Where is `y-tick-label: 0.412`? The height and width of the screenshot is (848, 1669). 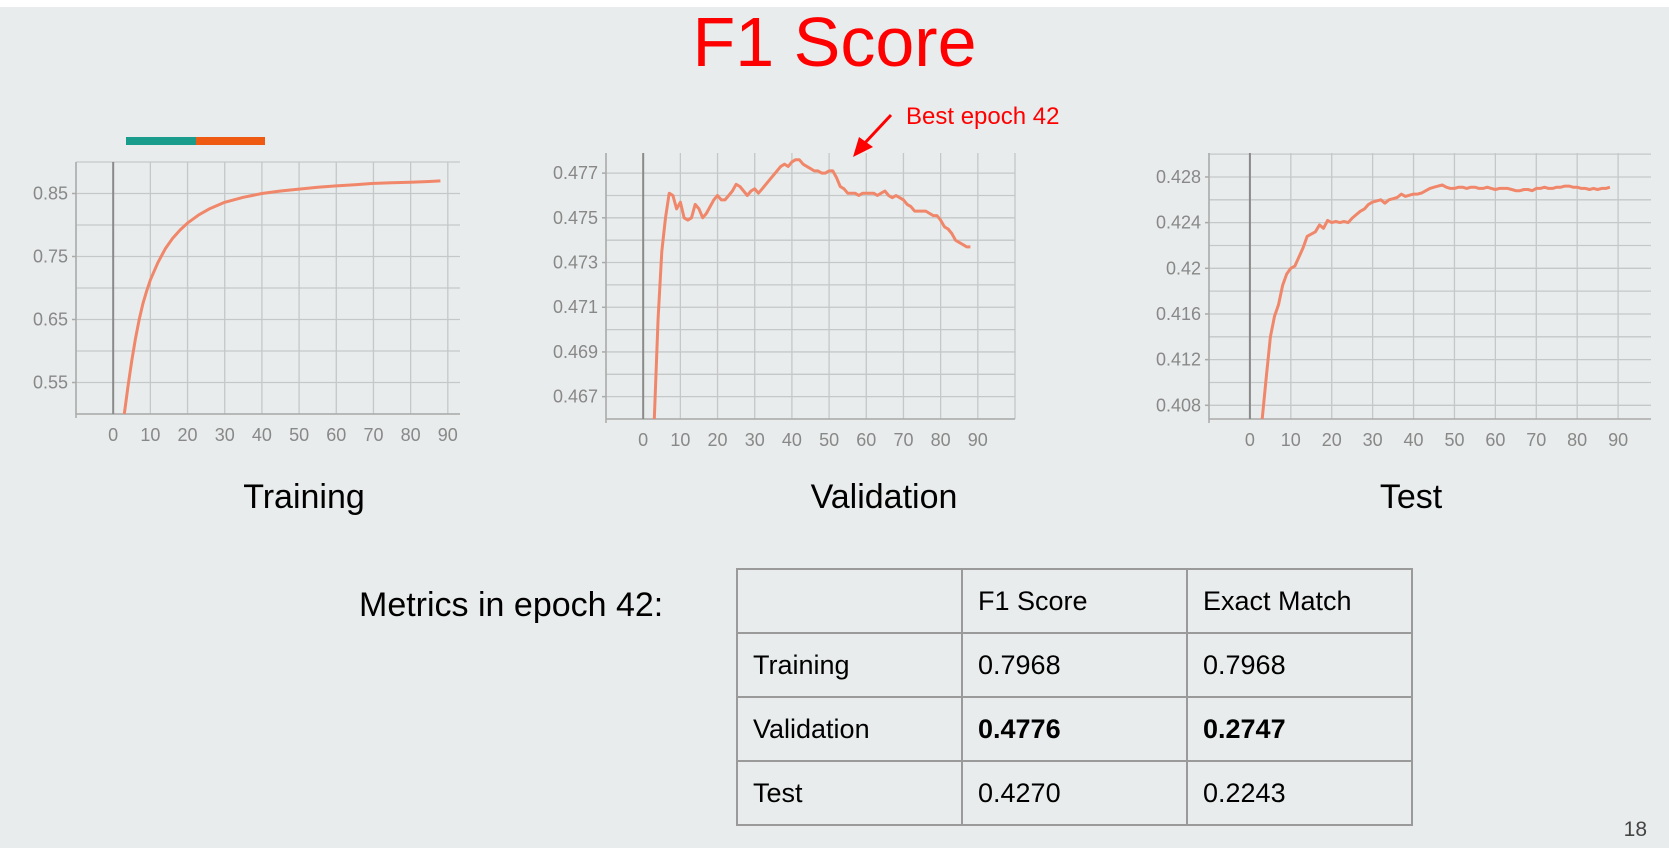
y-tick-label: 0.412 is located at coordinates (1178, 360).